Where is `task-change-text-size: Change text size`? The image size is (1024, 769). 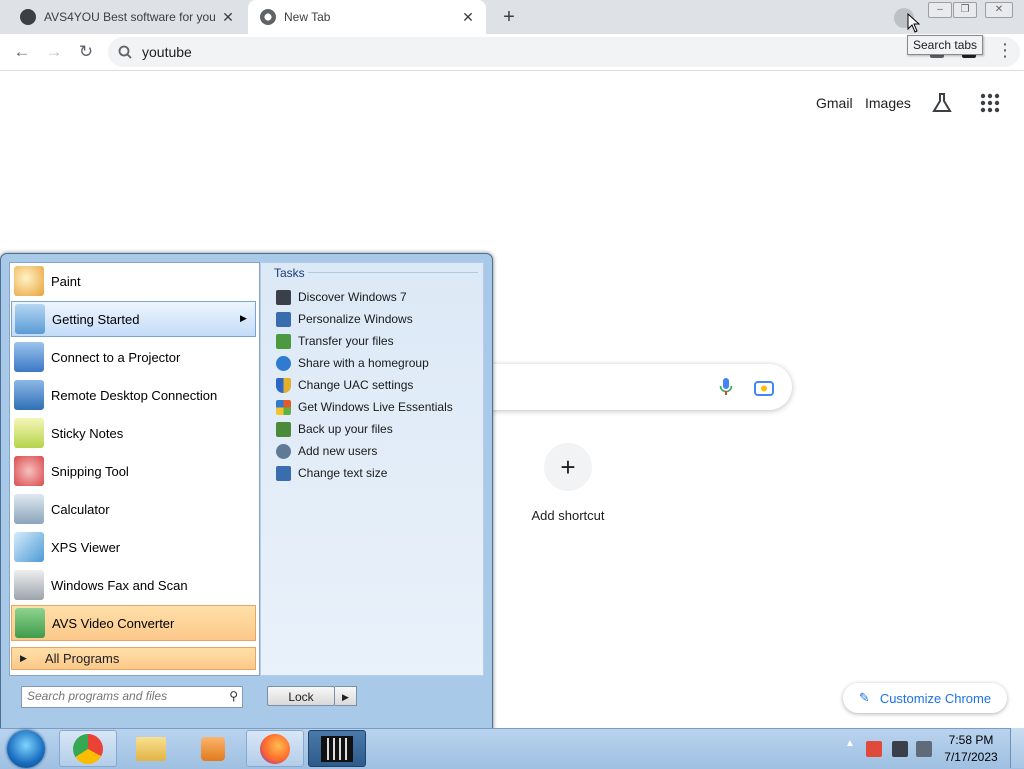
task-change-text-size: Change text size is located at coordinates (331, 473).